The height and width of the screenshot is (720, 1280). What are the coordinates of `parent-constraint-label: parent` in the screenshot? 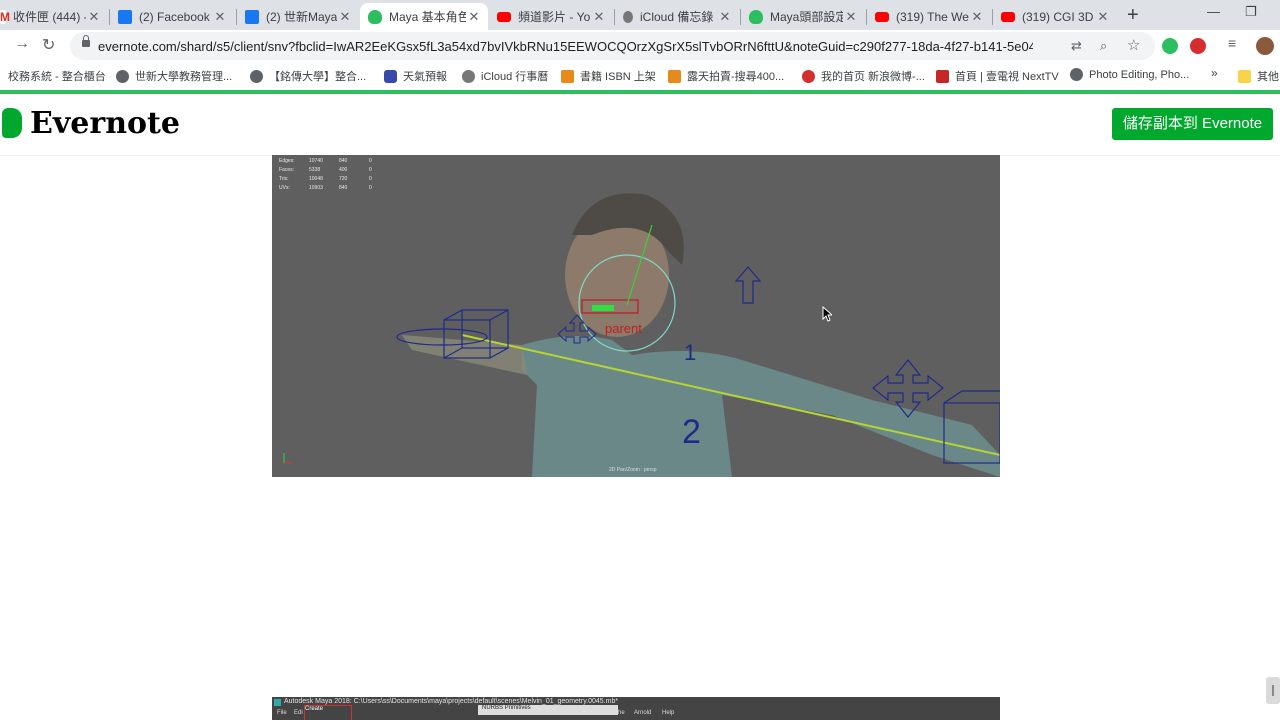 It's located at (623, 328).